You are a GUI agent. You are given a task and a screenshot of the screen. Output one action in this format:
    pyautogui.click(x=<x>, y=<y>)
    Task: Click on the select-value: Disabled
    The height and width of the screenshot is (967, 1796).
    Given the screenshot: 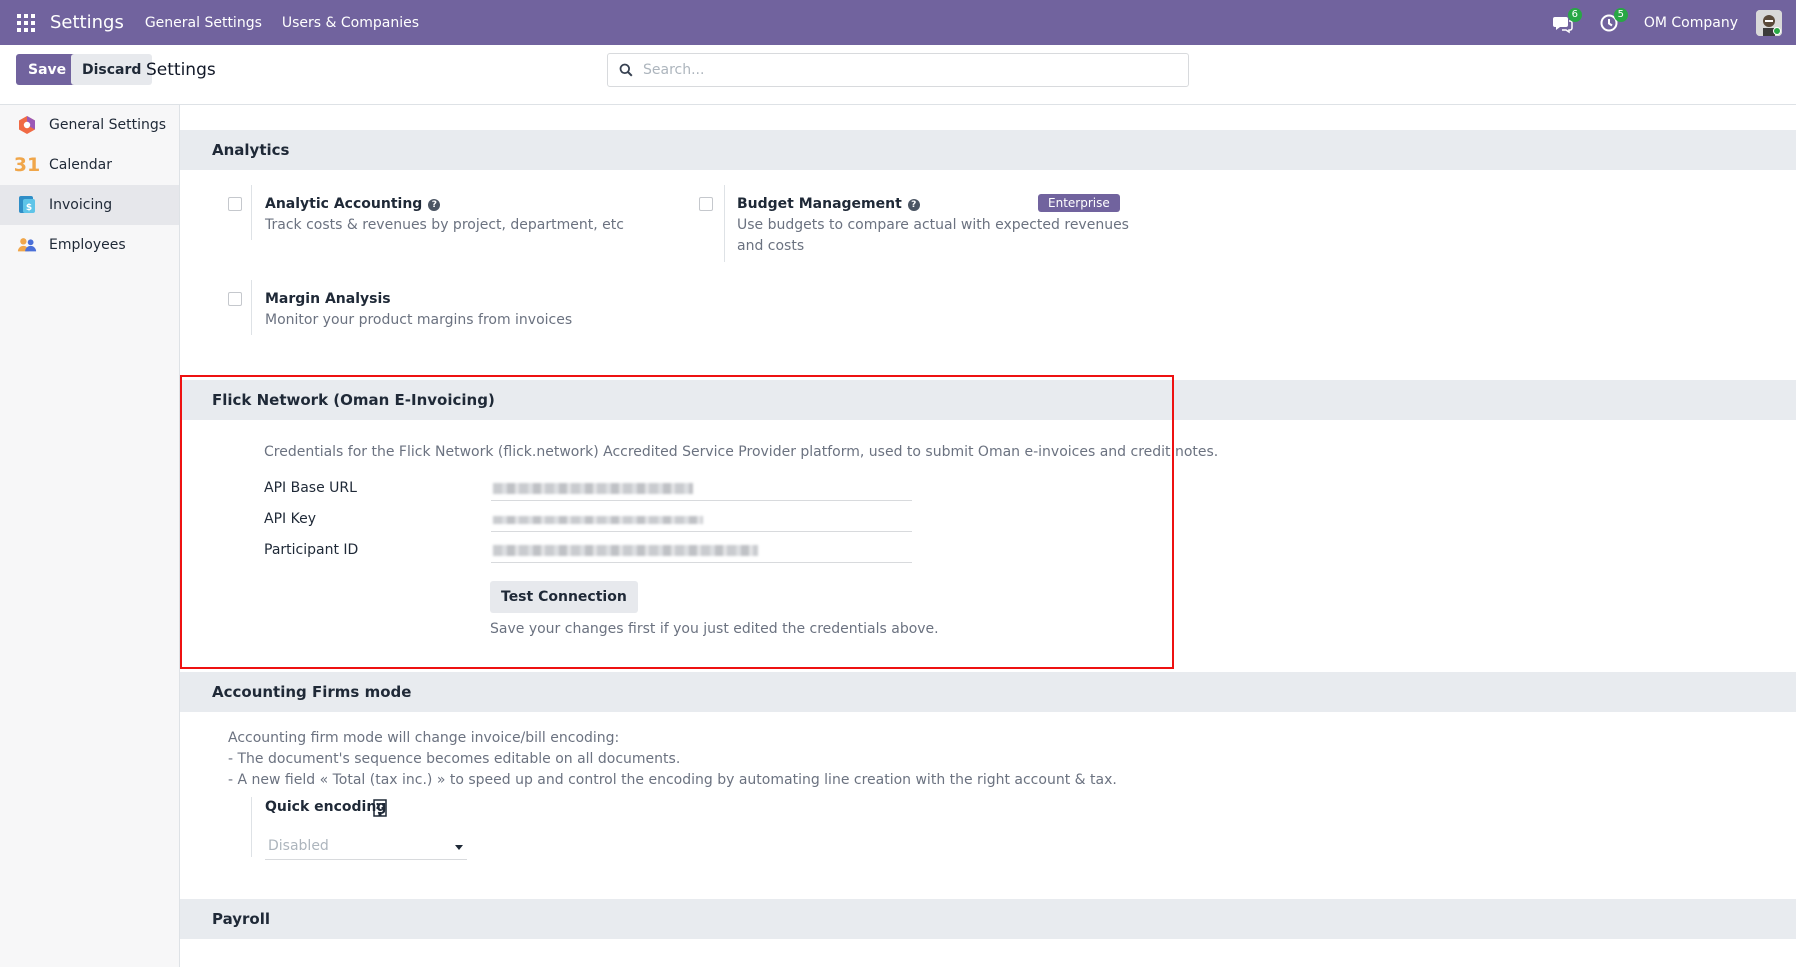 What is the action you would take?
    pyautogui.click(x=298, y=846)
    